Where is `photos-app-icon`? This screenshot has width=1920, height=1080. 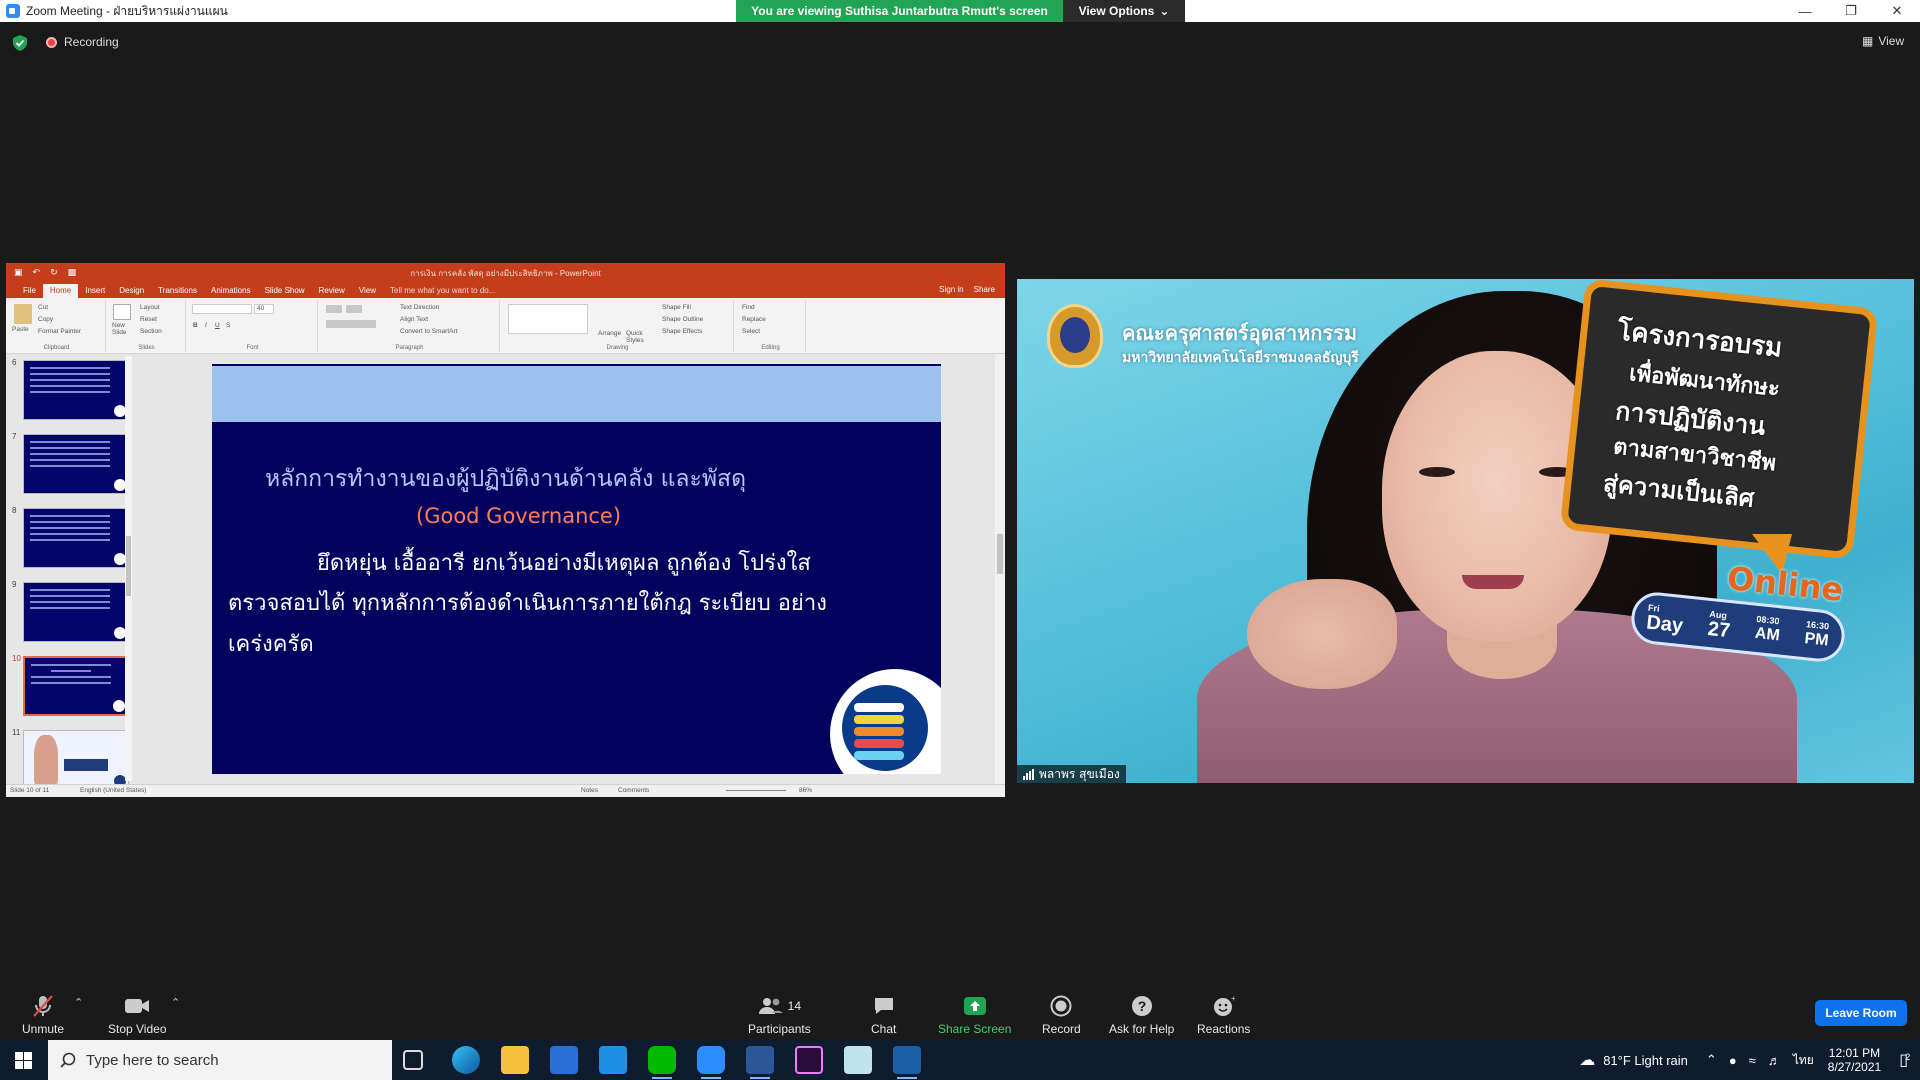
photos-app-icon is located at coordinates (907, 1062).